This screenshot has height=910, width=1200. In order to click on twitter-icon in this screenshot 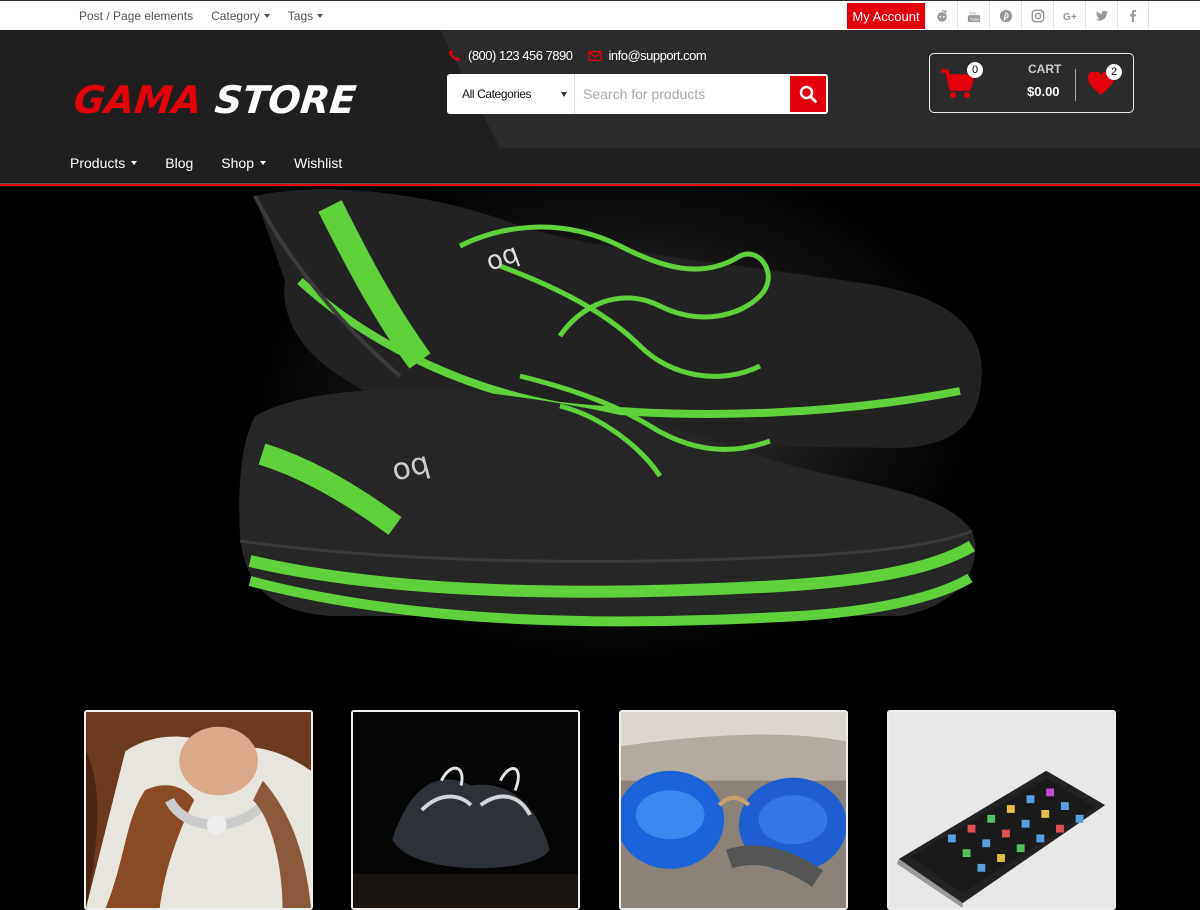, I will do `click(1101, 15)`.